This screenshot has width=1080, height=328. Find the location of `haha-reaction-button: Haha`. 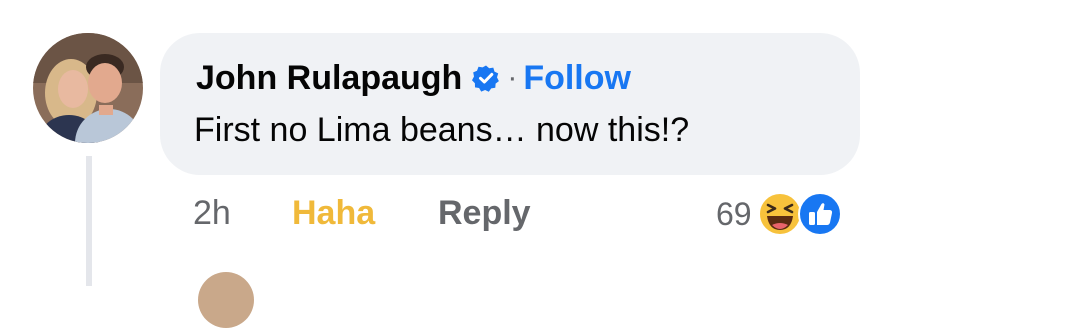

haha-reaction-button: Haha is located at coordinates (333, 213).